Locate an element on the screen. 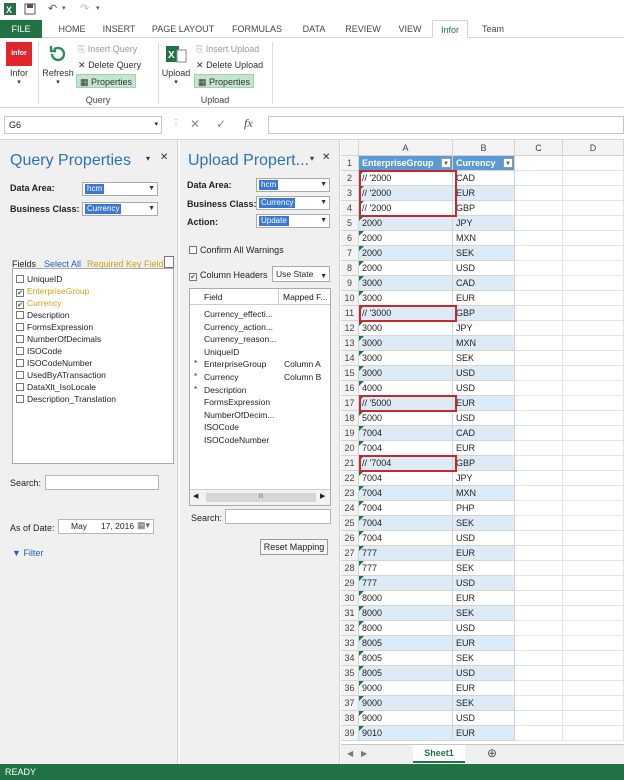 This screenshot has height=780, width=624. row-header: 30 is located at coordinates (350, 598).